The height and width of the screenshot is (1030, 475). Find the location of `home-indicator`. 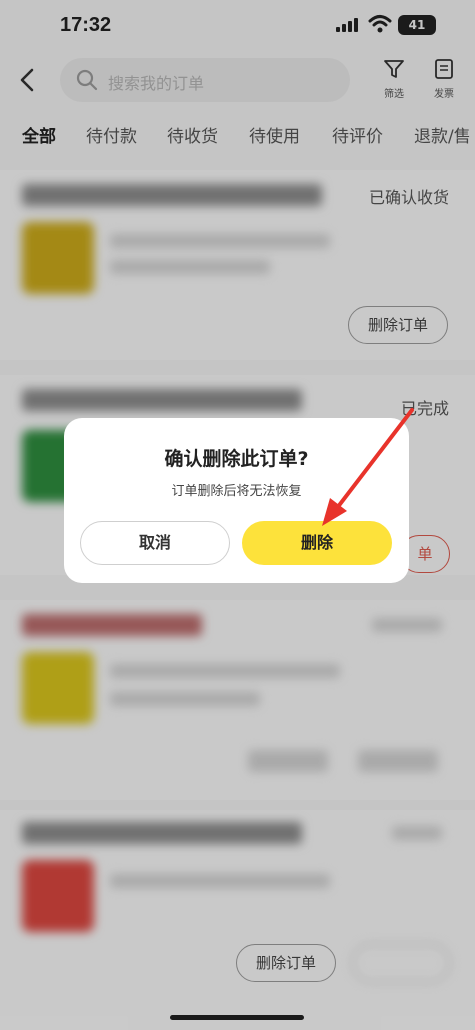

home-indicator is located at coordinates (237, 1017).